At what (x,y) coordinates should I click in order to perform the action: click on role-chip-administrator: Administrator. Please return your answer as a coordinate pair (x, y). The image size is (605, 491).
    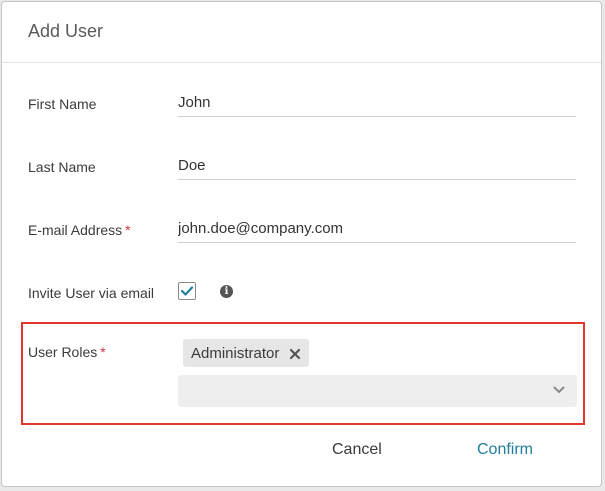
    Looking at the image, I should click on (246, 353).